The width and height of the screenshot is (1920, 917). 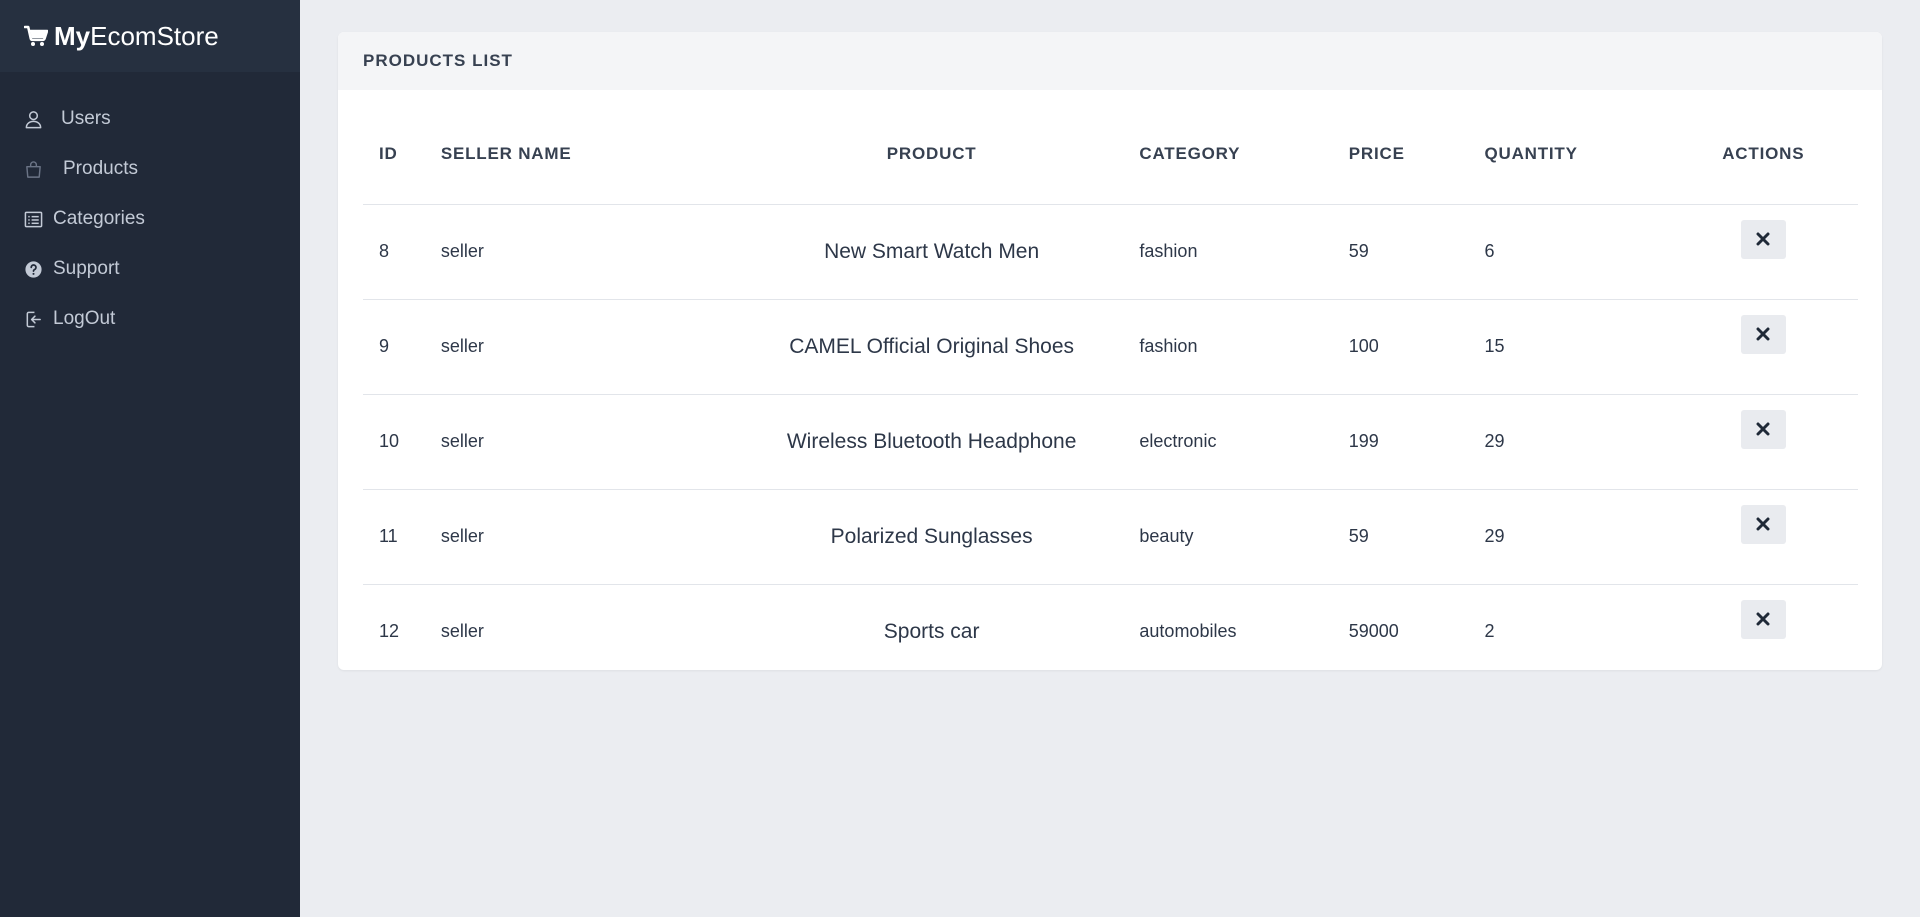 What do you see at coordinates (1416, 174) in the screenshot?
I see `header-price: PRICE` at bounding box center [1416, 174].